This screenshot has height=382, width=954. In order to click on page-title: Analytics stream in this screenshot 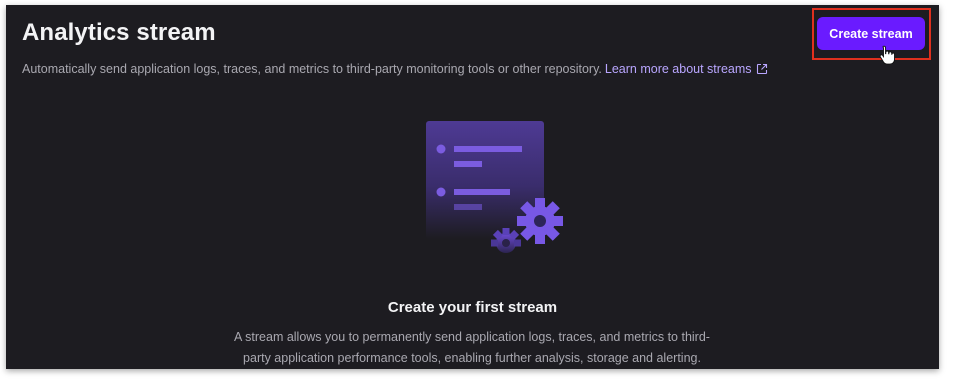, I will do `click(119, 32)`.